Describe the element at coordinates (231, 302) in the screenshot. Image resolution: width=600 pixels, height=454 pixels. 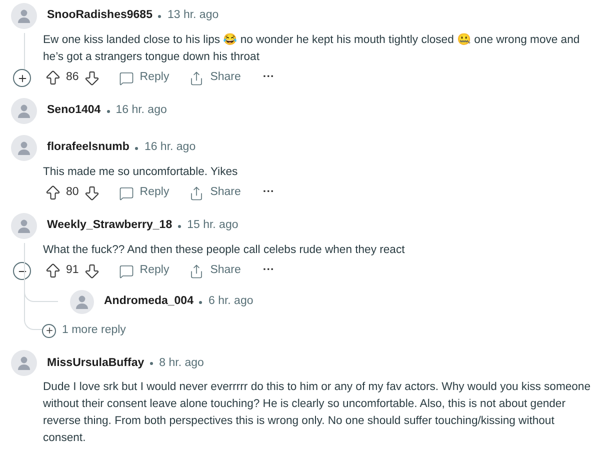
I see `timestamp: 6 hr. ago` at that location.